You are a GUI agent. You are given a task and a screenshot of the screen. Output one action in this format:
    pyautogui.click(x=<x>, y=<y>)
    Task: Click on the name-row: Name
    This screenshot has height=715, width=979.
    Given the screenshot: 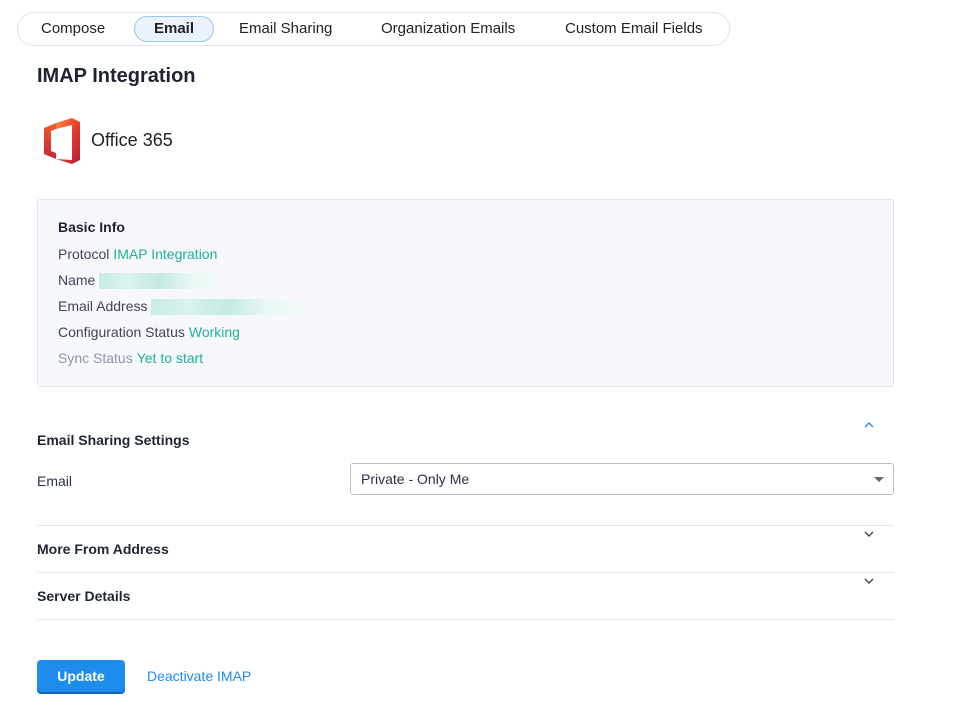 What is the action you would take?
    pyautogui.click(x=139, y=281)
    